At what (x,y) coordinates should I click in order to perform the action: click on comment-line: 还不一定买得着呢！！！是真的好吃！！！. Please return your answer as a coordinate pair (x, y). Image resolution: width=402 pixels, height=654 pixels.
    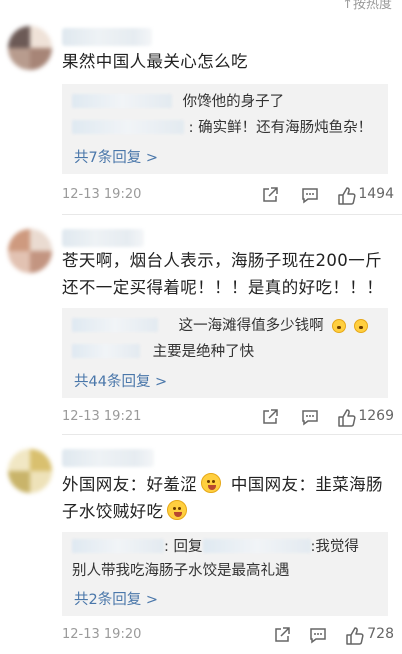
    Looking at the image, I should click on (223, 287).